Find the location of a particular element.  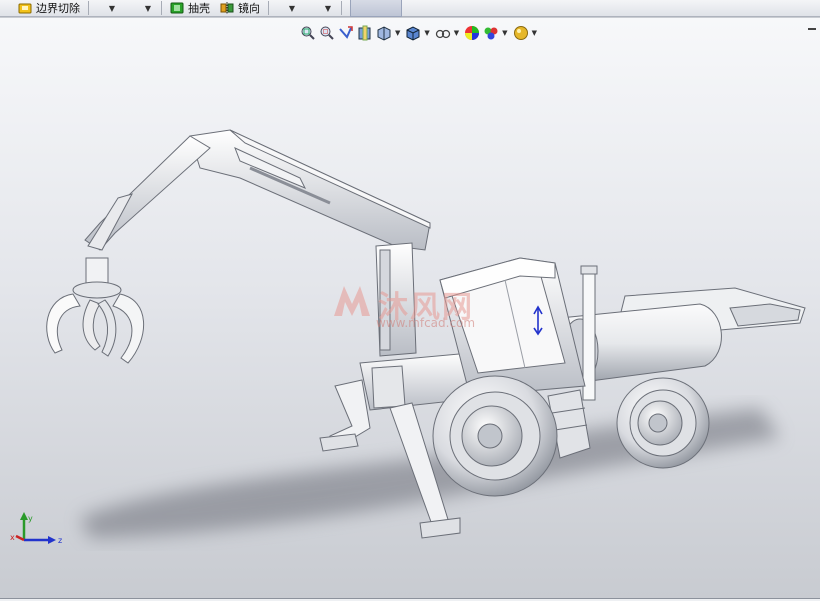

boundary-cut-button: 边界切除 is located at coordinates (49, 8).